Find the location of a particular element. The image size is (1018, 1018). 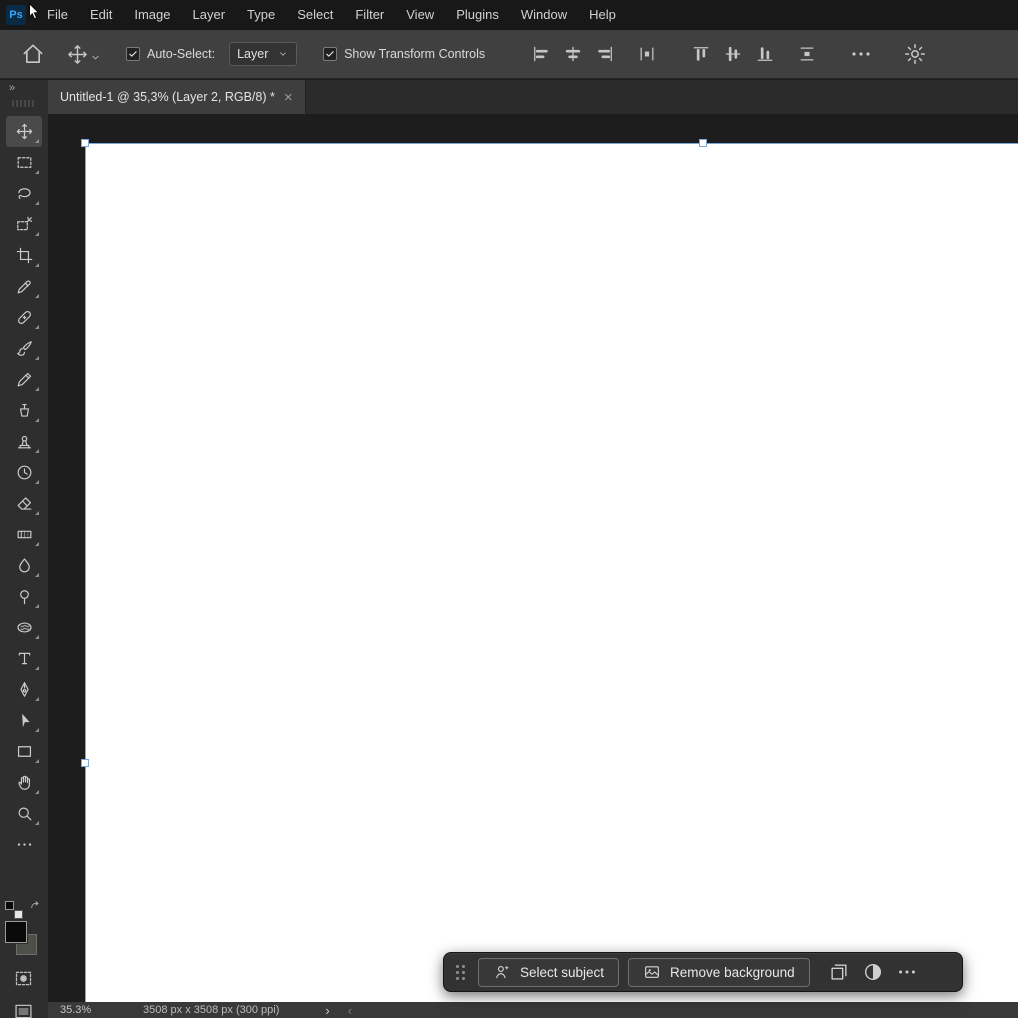

toolbar-grip is located at coordinates (23, 103).